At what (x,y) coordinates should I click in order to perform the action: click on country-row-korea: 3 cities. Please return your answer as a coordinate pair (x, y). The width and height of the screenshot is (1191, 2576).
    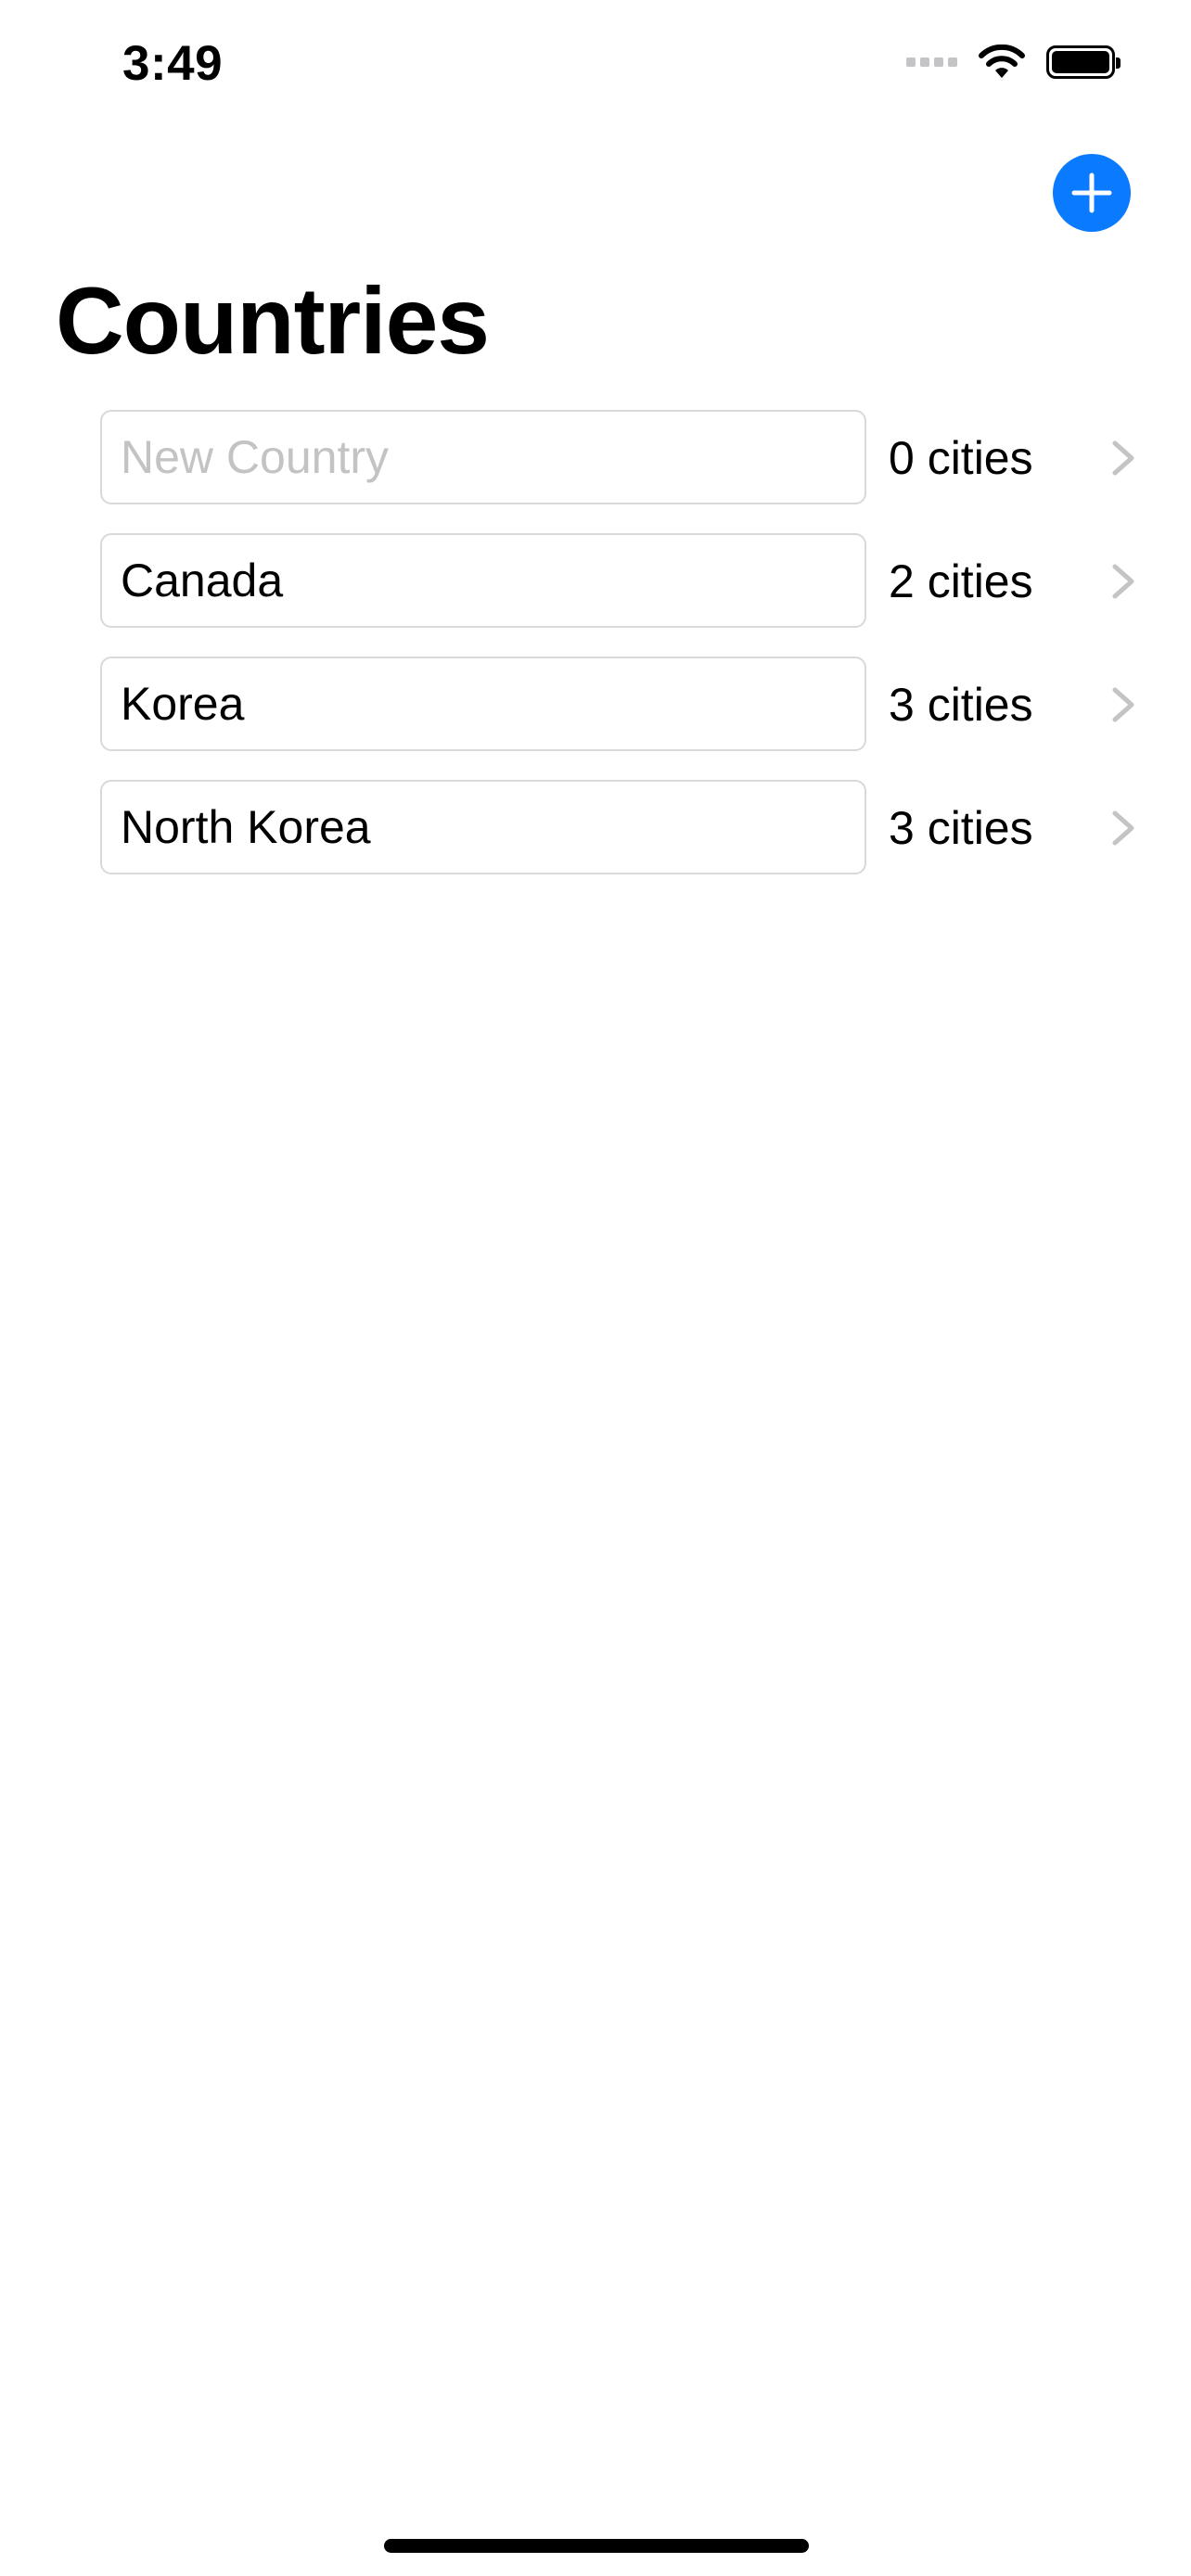
    Looking at the image, I should click on (595, 705).